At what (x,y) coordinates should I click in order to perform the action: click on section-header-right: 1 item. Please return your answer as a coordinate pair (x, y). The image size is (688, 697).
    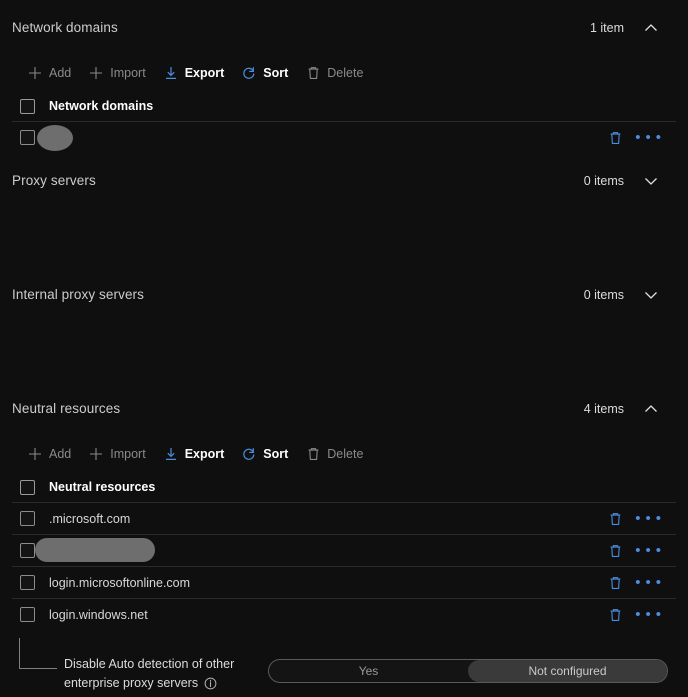
    Looking at the image, I should click on (627, 28).